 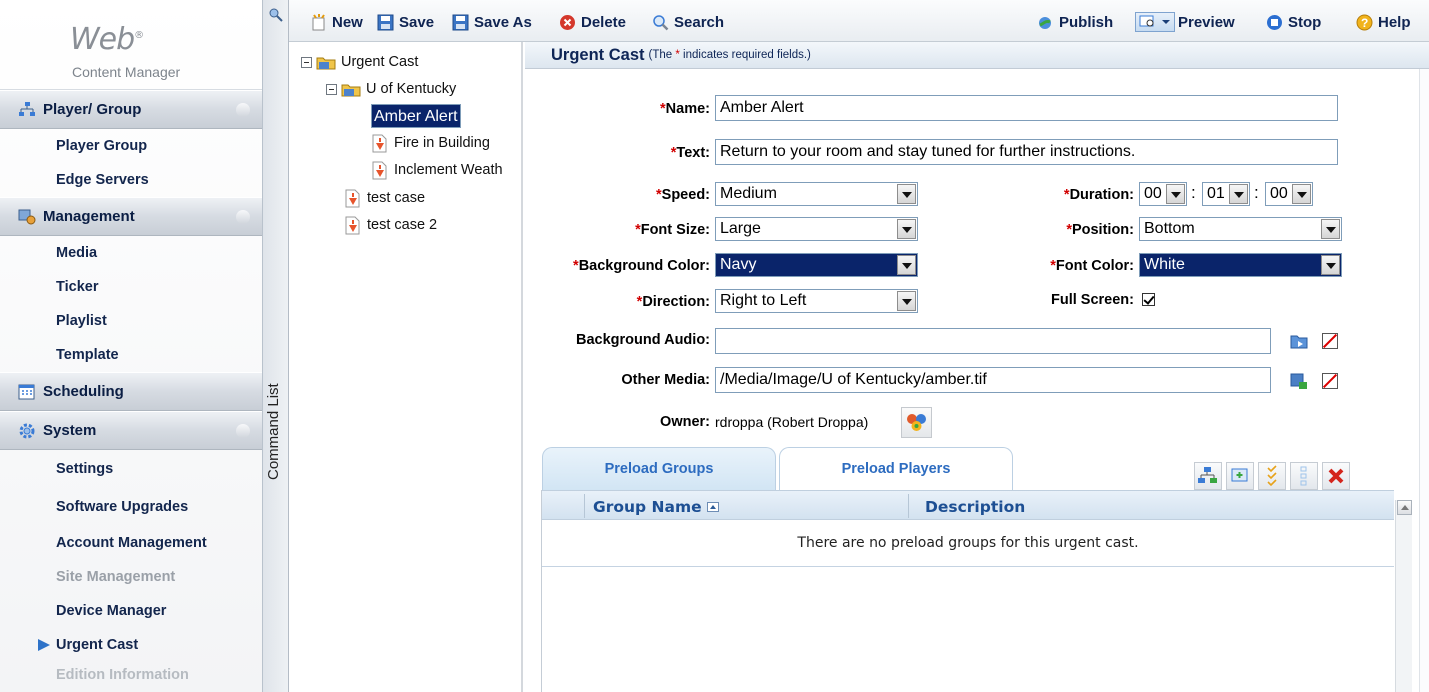 I want to click on nav-item-settings: Settings, so click(x=131, y=469).